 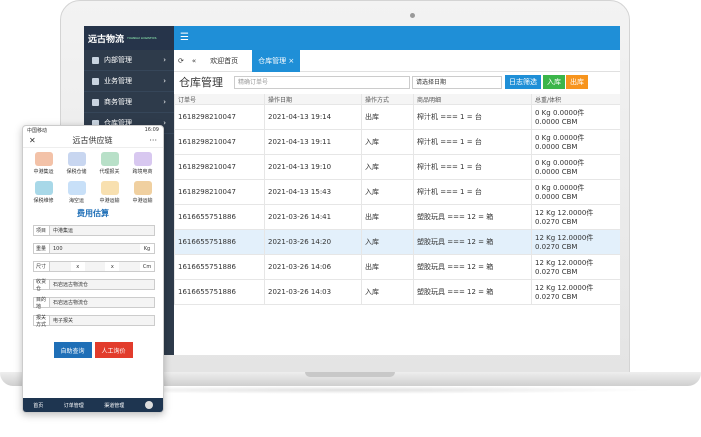 I want to click on service-item: 保税仓储, so click(x=76, y=163).